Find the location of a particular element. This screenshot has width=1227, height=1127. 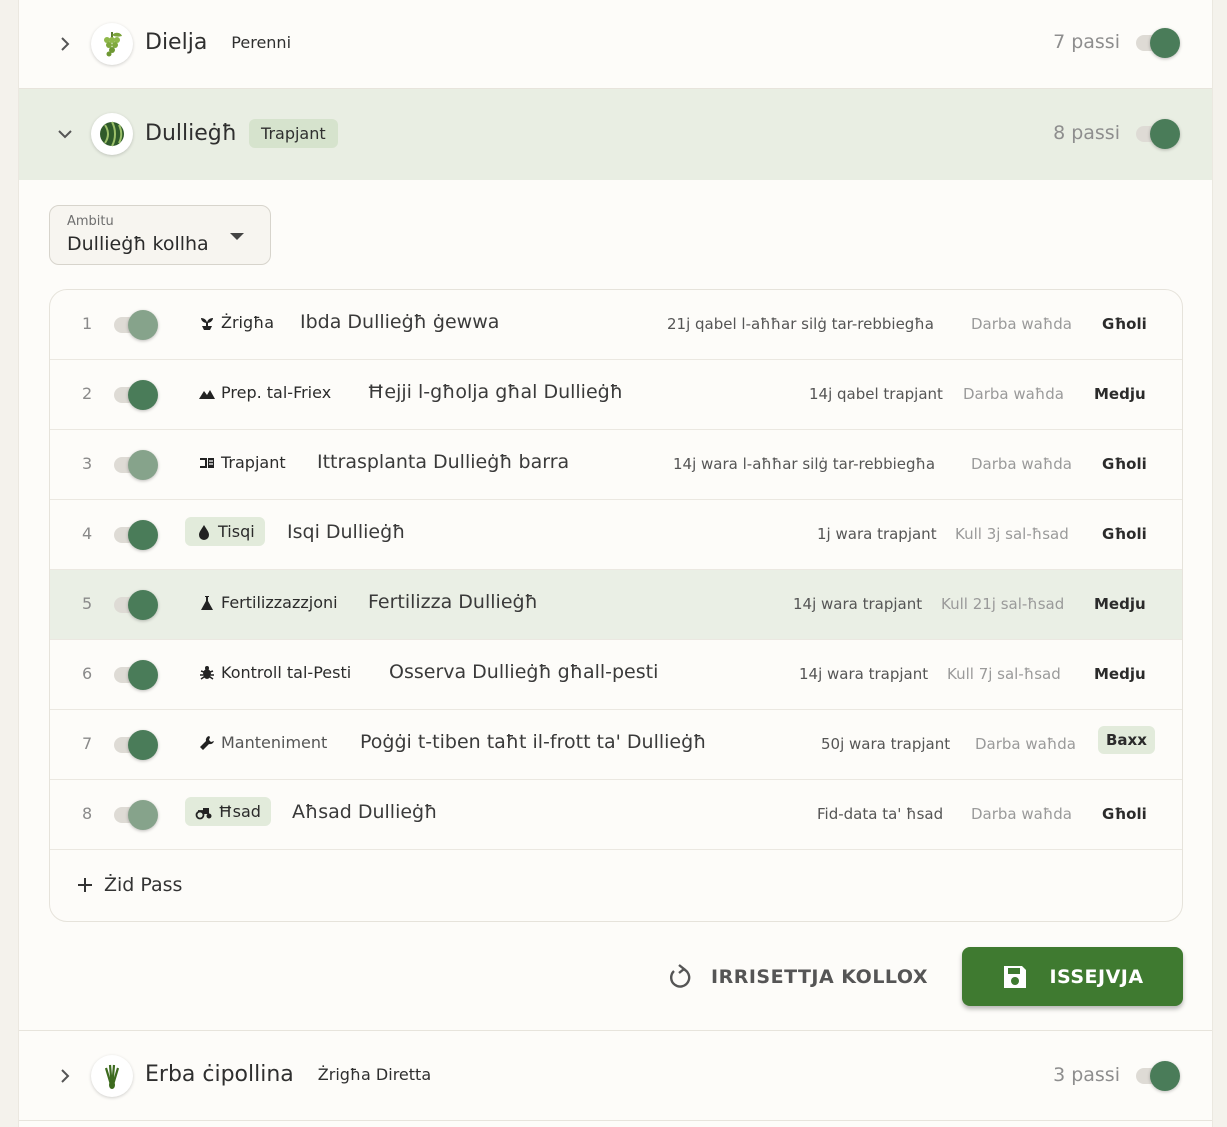

step-number: 7 is located at coordinates (87, 743).